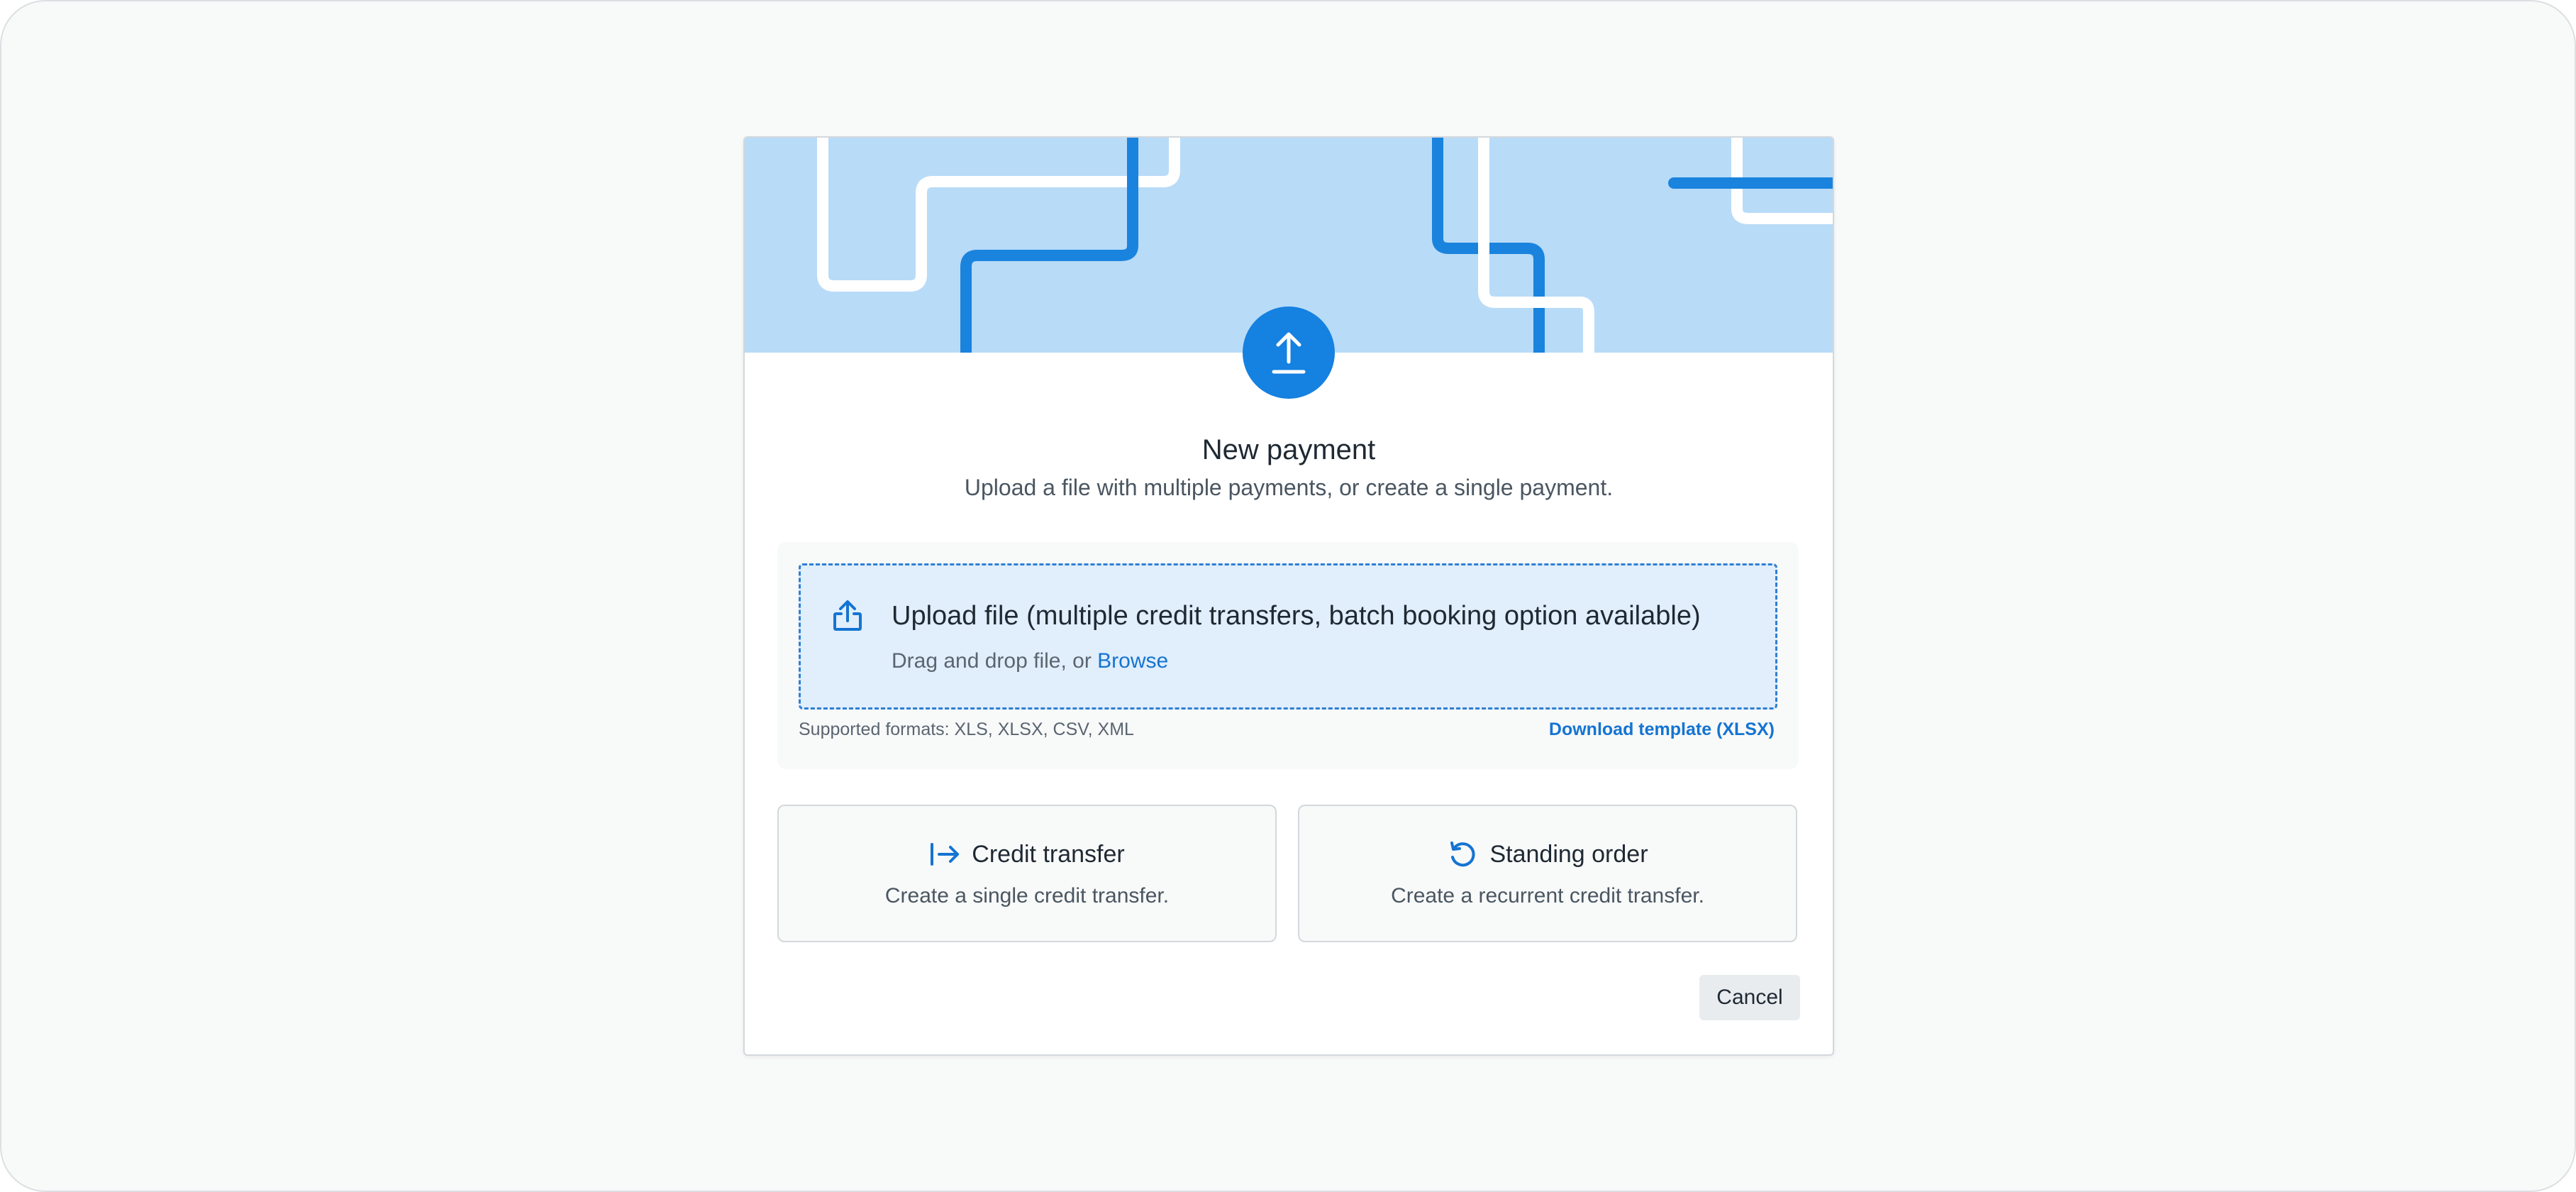 This screenshot has height=1192, width=2576. I want to click on standing-order-header: Standing order, so click(1547, 854).